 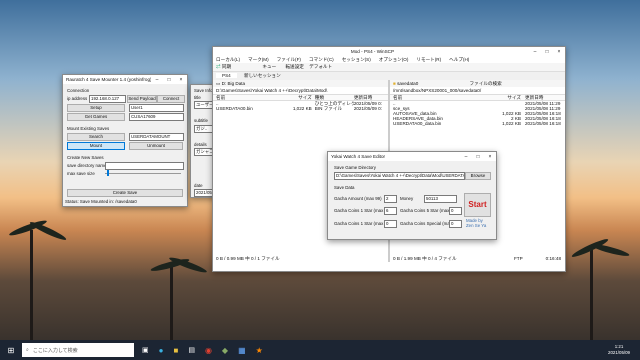 What do you see at coordinates (455, 211) in the screenshot?
I see `gacha-coins-5star-input: 0` at bounding box center [455, 211].